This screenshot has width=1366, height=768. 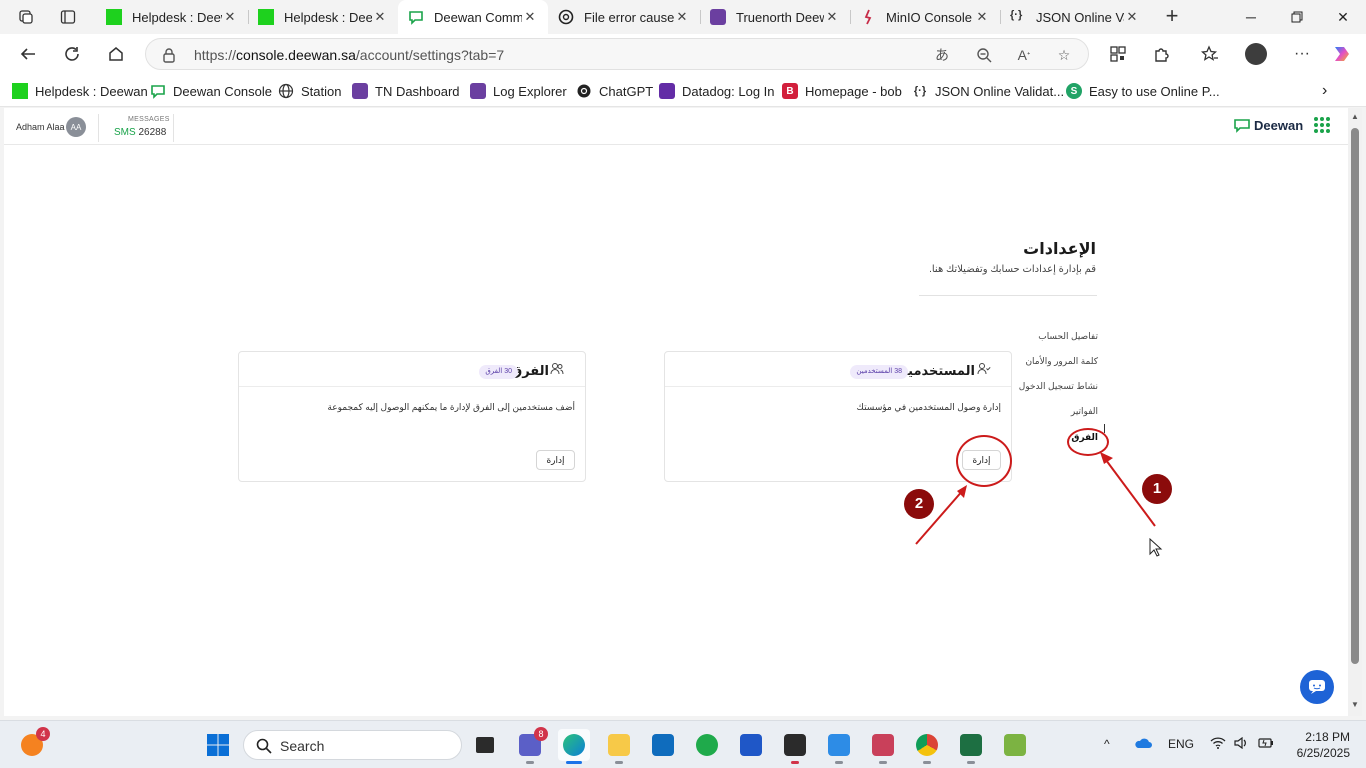 What do you see at coordinates (1302, 54) in the screenshot?
I see `more-options-icon: ···` at bounding box center [1302, 54].